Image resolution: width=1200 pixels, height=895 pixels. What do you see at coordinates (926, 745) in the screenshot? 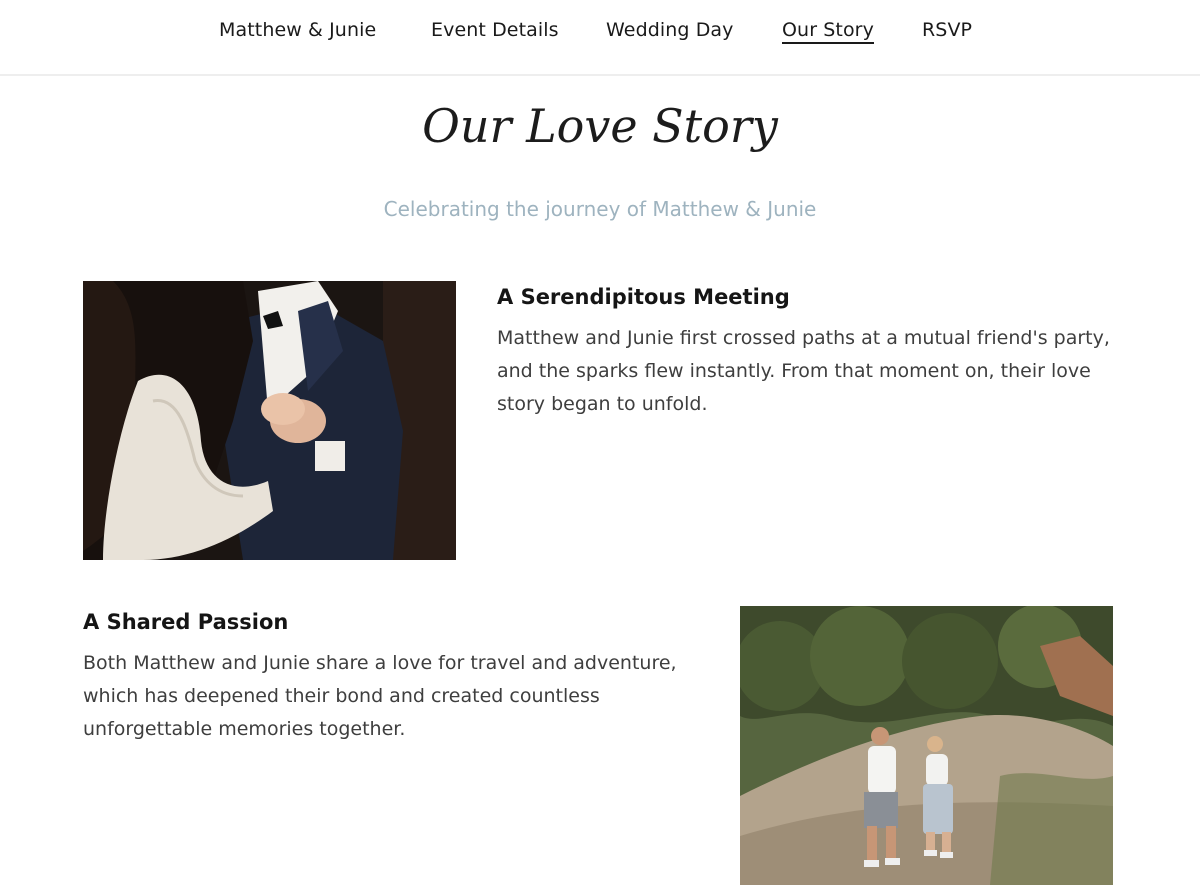
I see `couple-hiking-photo` at bounding box center [926, 745].